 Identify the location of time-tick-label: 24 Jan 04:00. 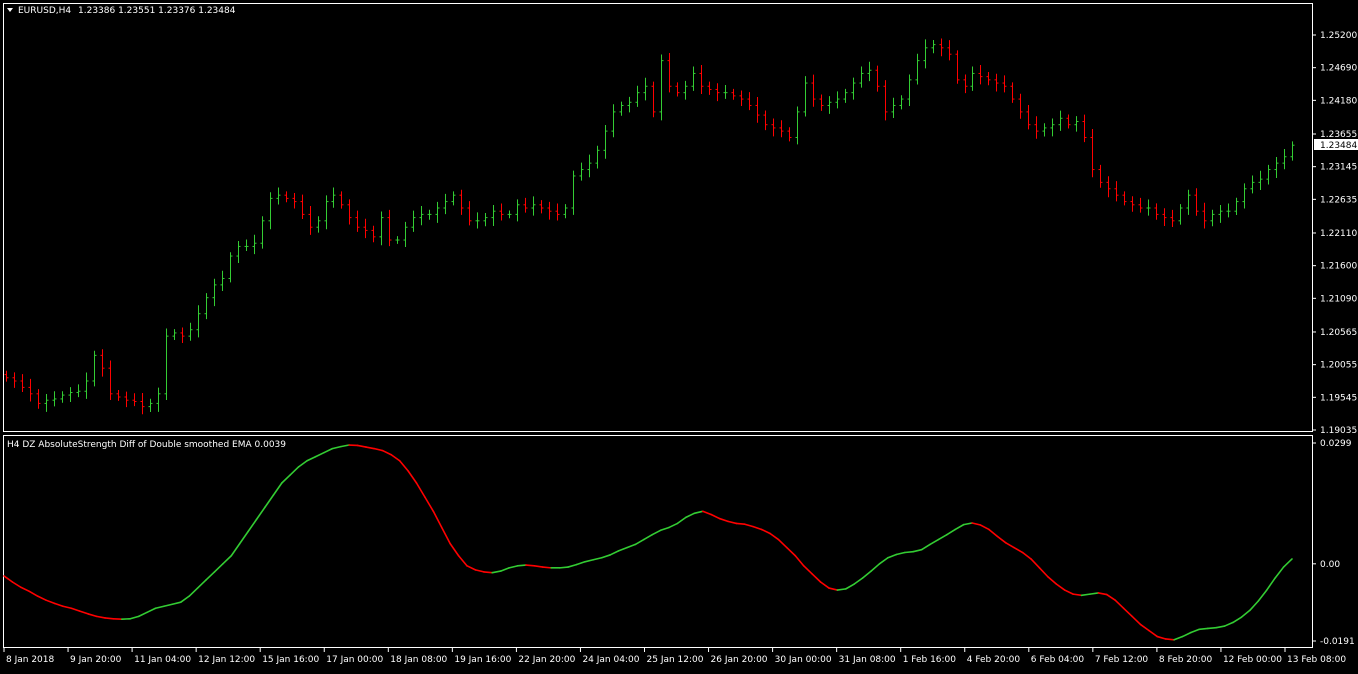
(610, 660).